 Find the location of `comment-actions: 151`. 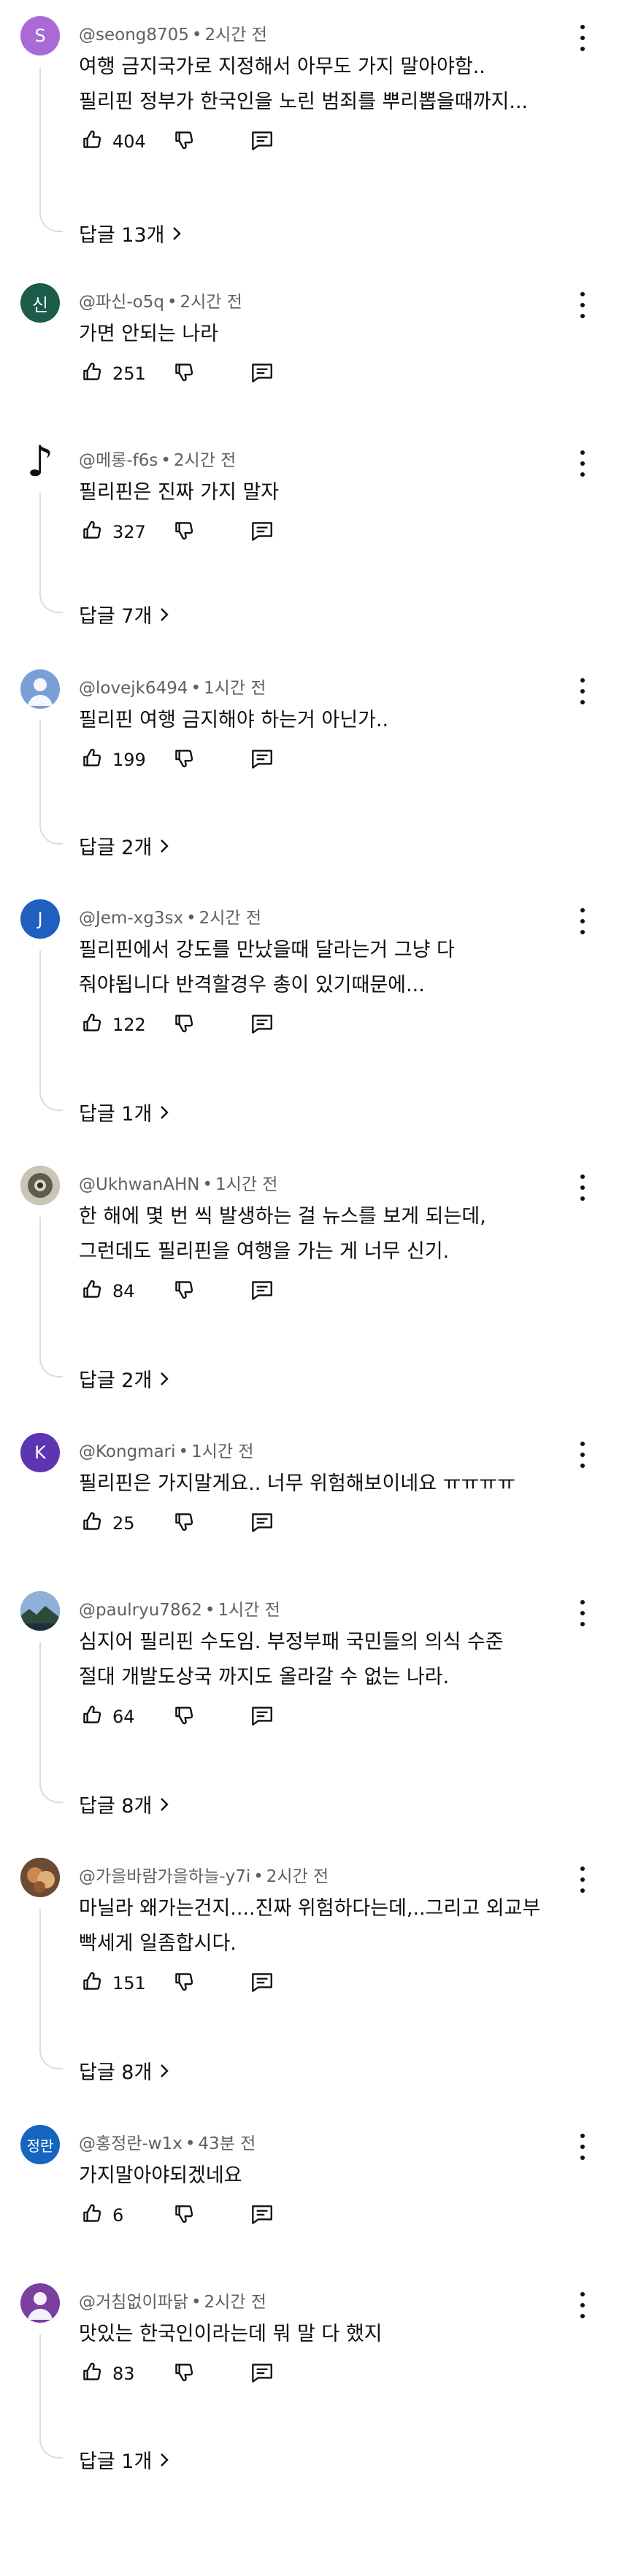

comment-actions: 151 is located at coordinates (188, 1983).